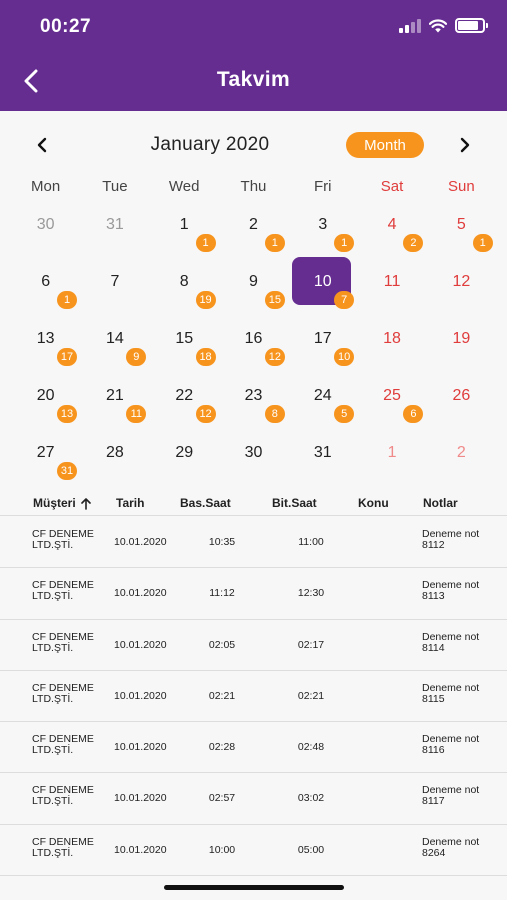 The height and width of the screenshot is (900, 507). I want to click on calendar-day: 21 11, so click(114, 399).